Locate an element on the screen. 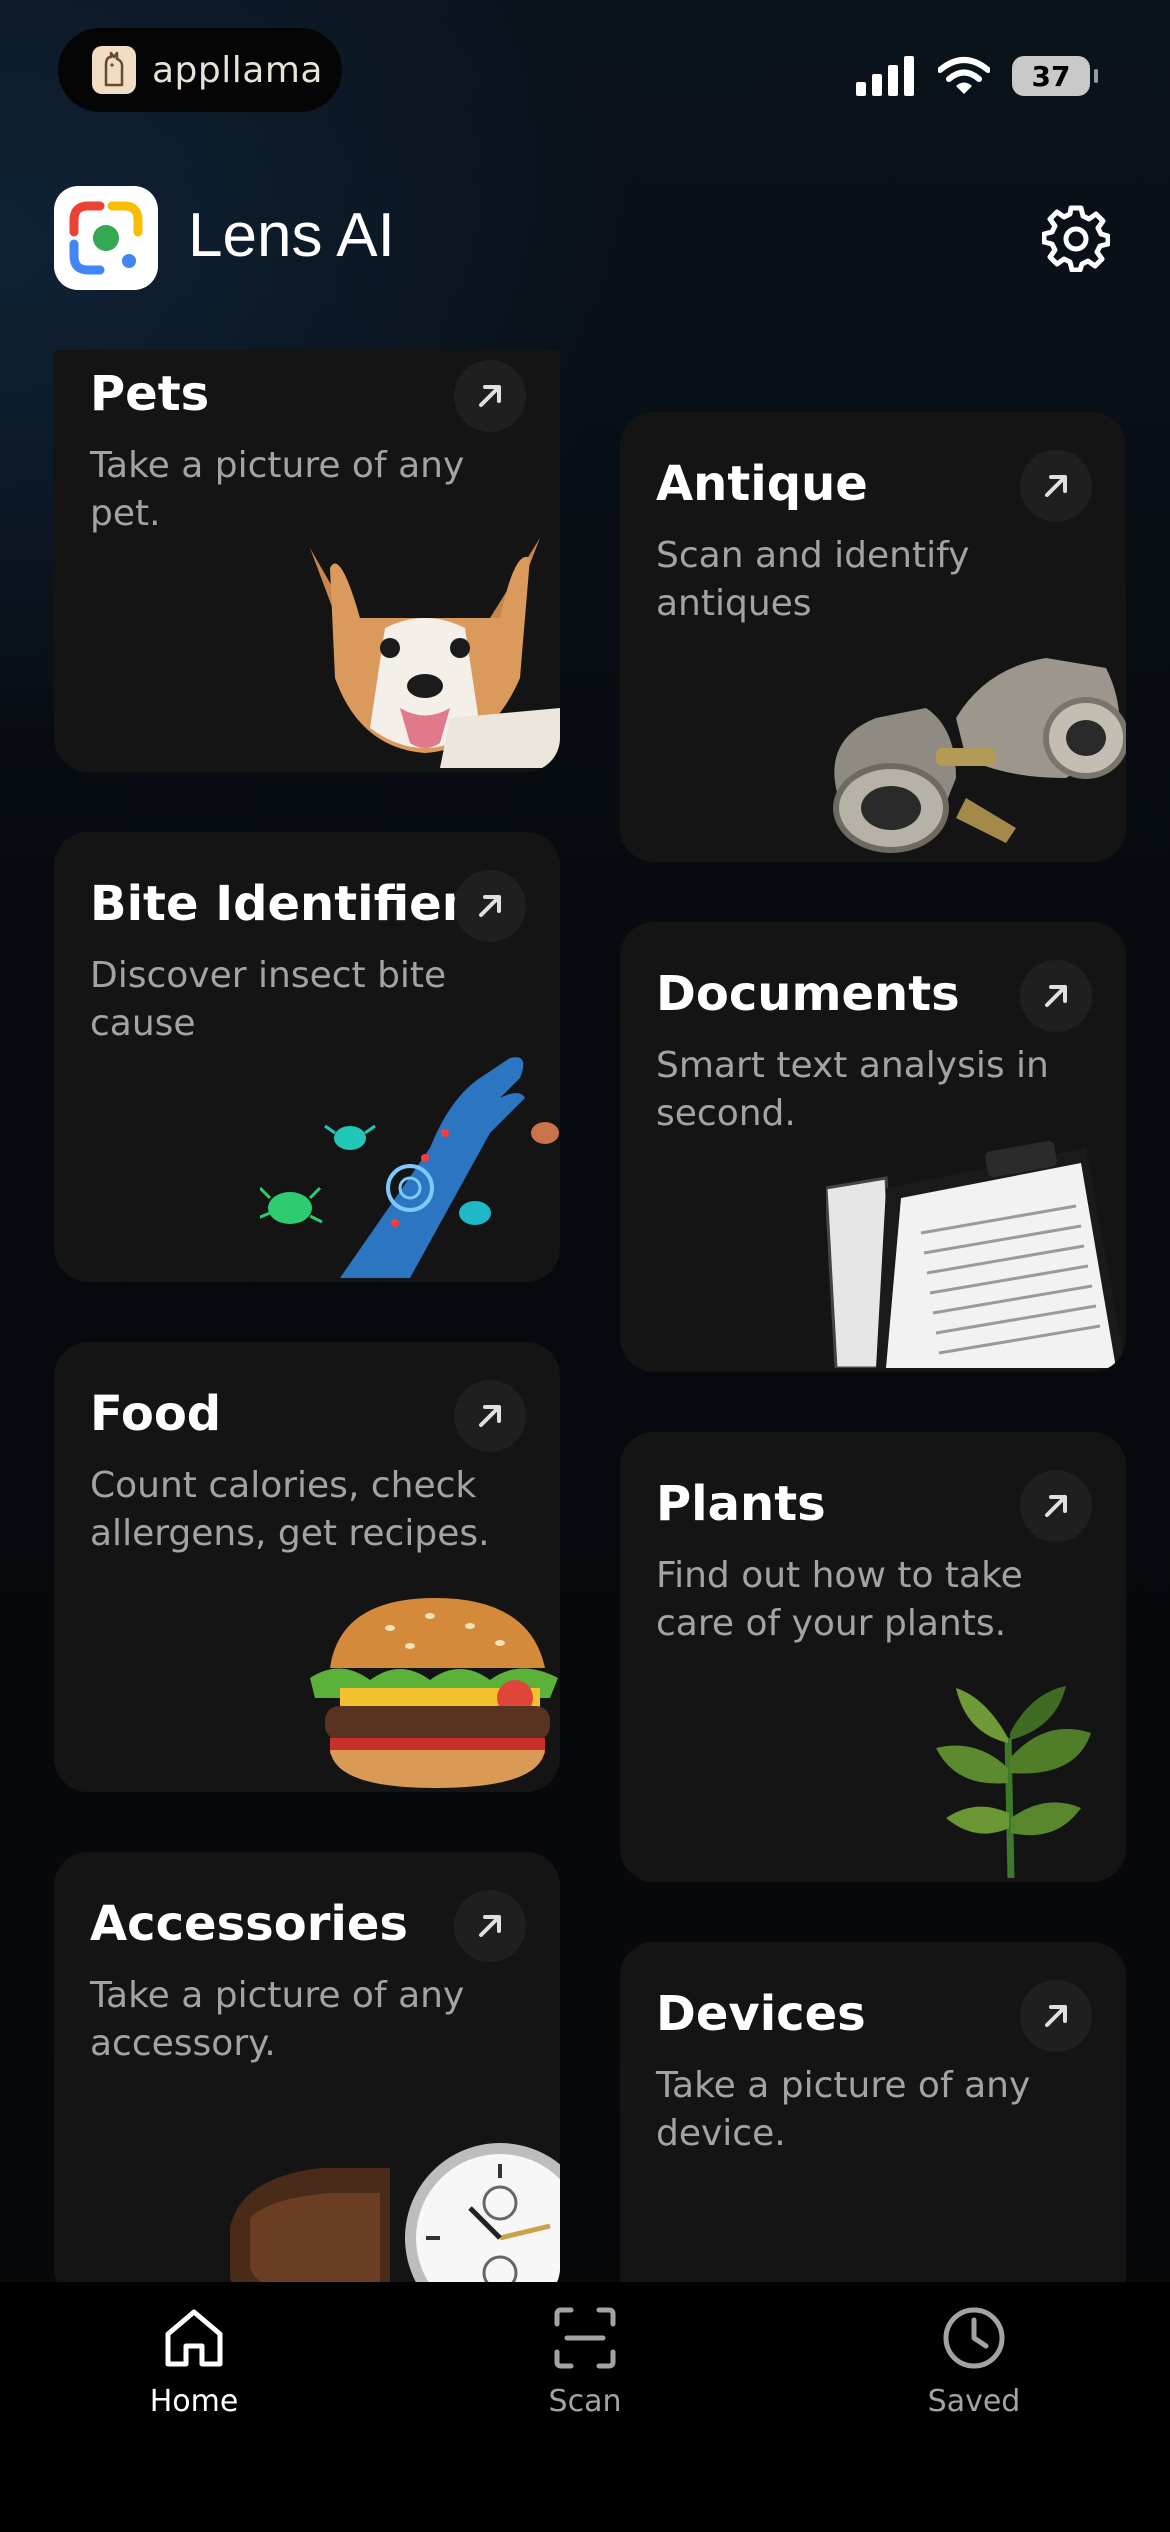 The image size is (1170, 2532). card-description: Take a picture of any accessory. is located at coordinates (277, 2019).